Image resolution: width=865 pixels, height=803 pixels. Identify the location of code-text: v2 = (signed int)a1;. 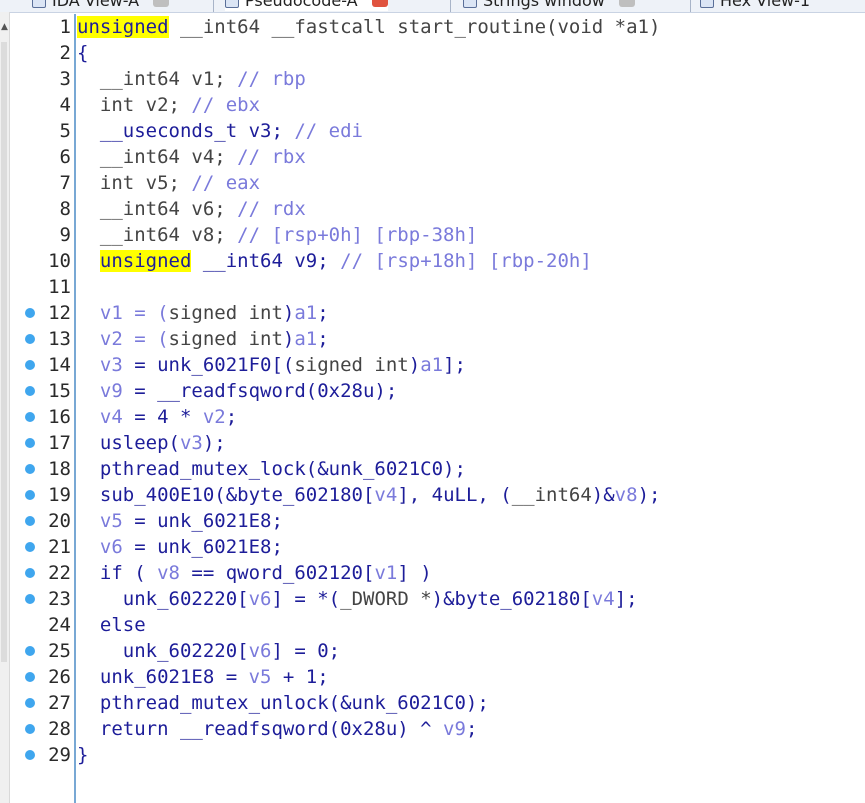
(203, 339).